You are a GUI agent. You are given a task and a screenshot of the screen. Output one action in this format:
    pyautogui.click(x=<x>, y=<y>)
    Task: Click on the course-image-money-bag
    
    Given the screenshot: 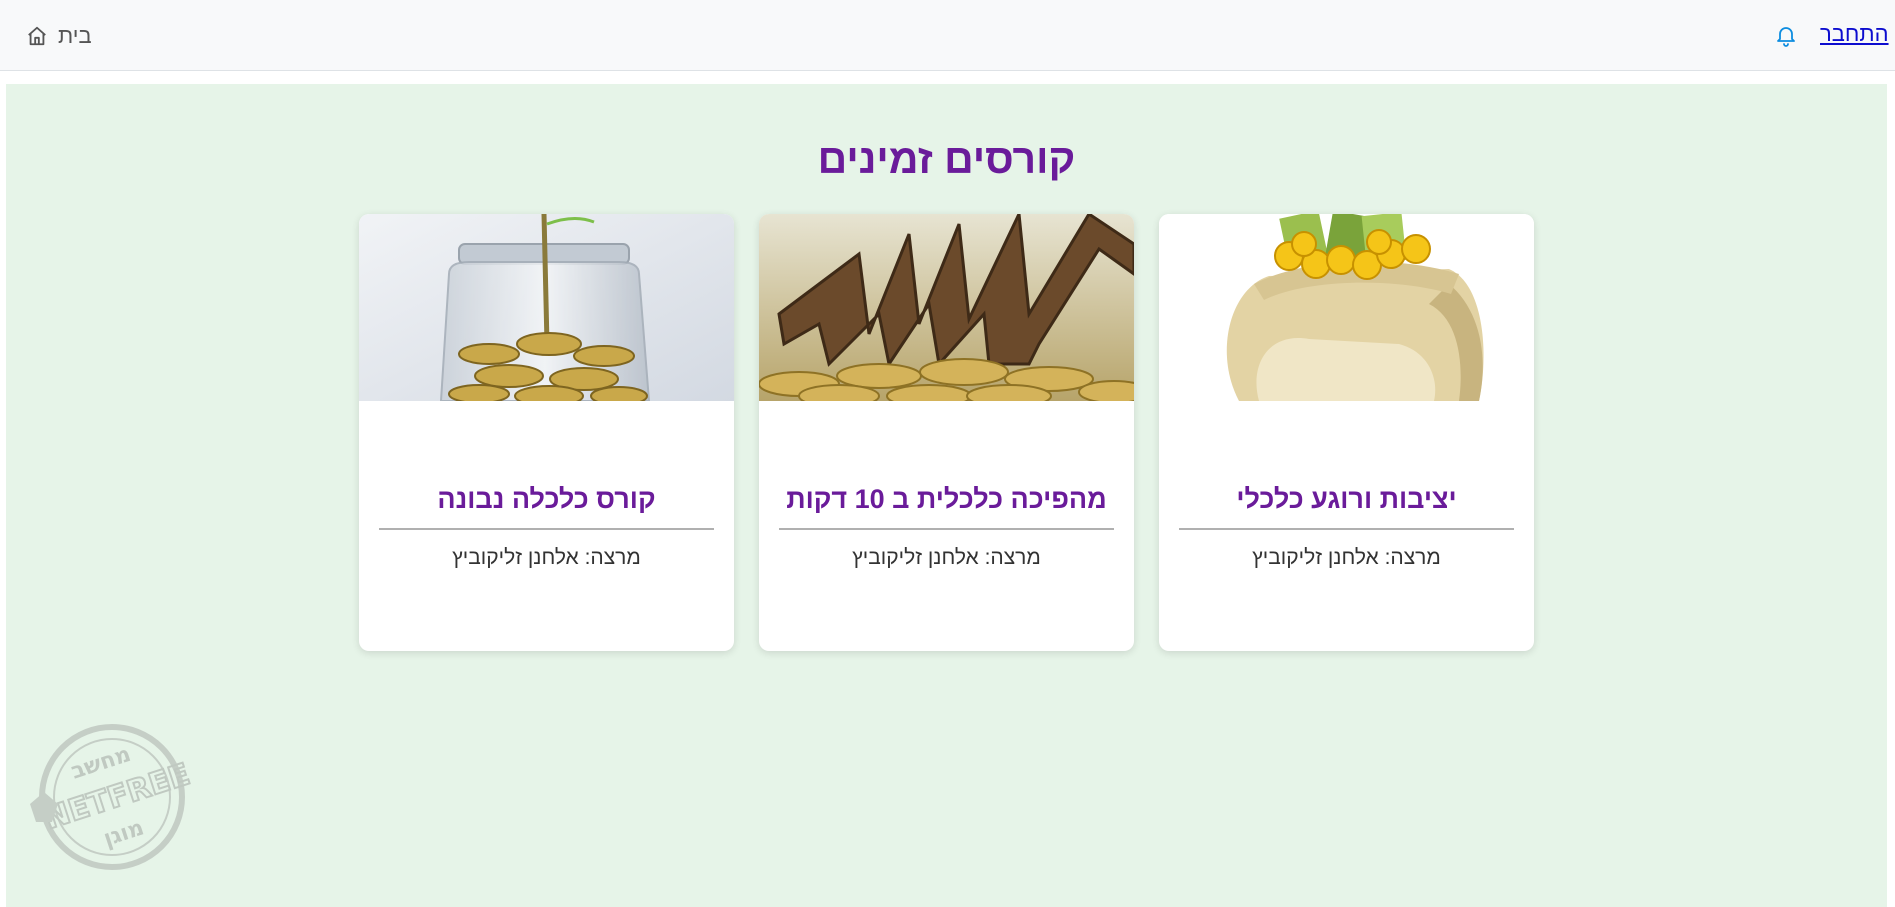 What is the action you would take?
    pyautogui.click(x=1346, y=307)
    